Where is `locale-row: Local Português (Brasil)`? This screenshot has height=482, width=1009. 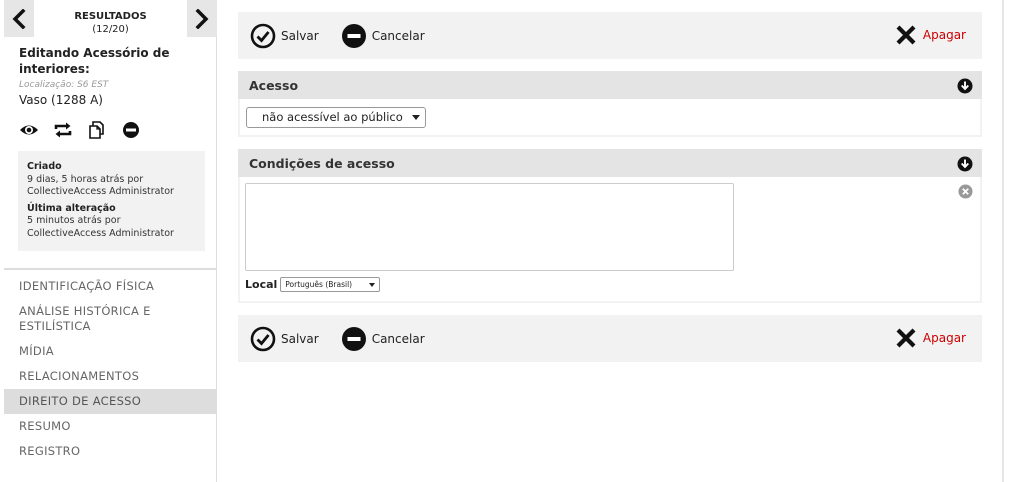 locale-row: Local Português (Brasil) is located at coordinates (313, 284).